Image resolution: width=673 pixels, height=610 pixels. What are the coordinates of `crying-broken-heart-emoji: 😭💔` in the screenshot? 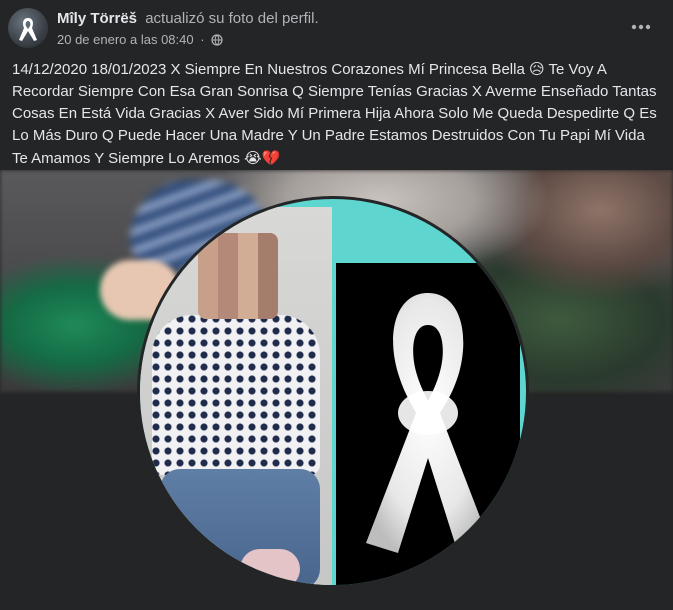 It's located at (262, 158).